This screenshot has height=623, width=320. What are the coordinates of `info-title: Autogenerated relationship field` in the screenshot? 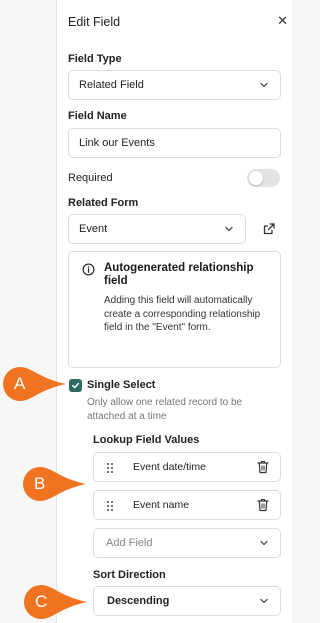 It's located at (179, 274).